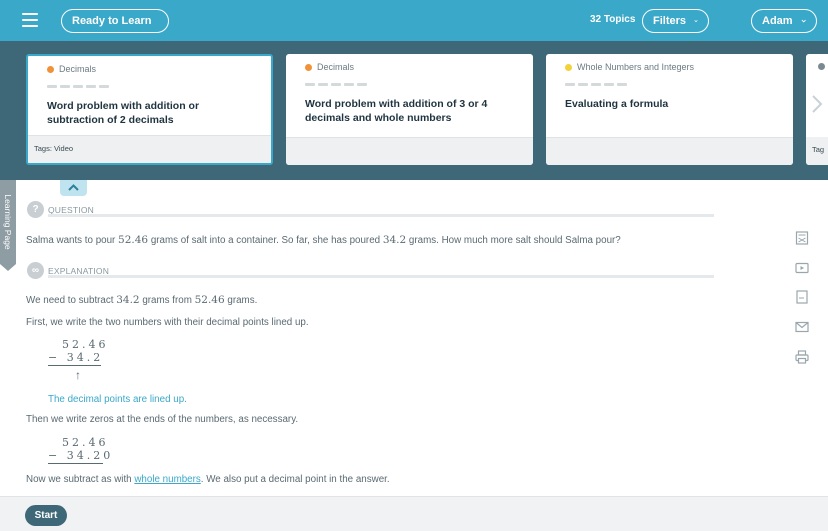 The width and height of the screenshot is (828, 531). I want to click on card-category: Whole Numbers and Integers, so click(629, 67).